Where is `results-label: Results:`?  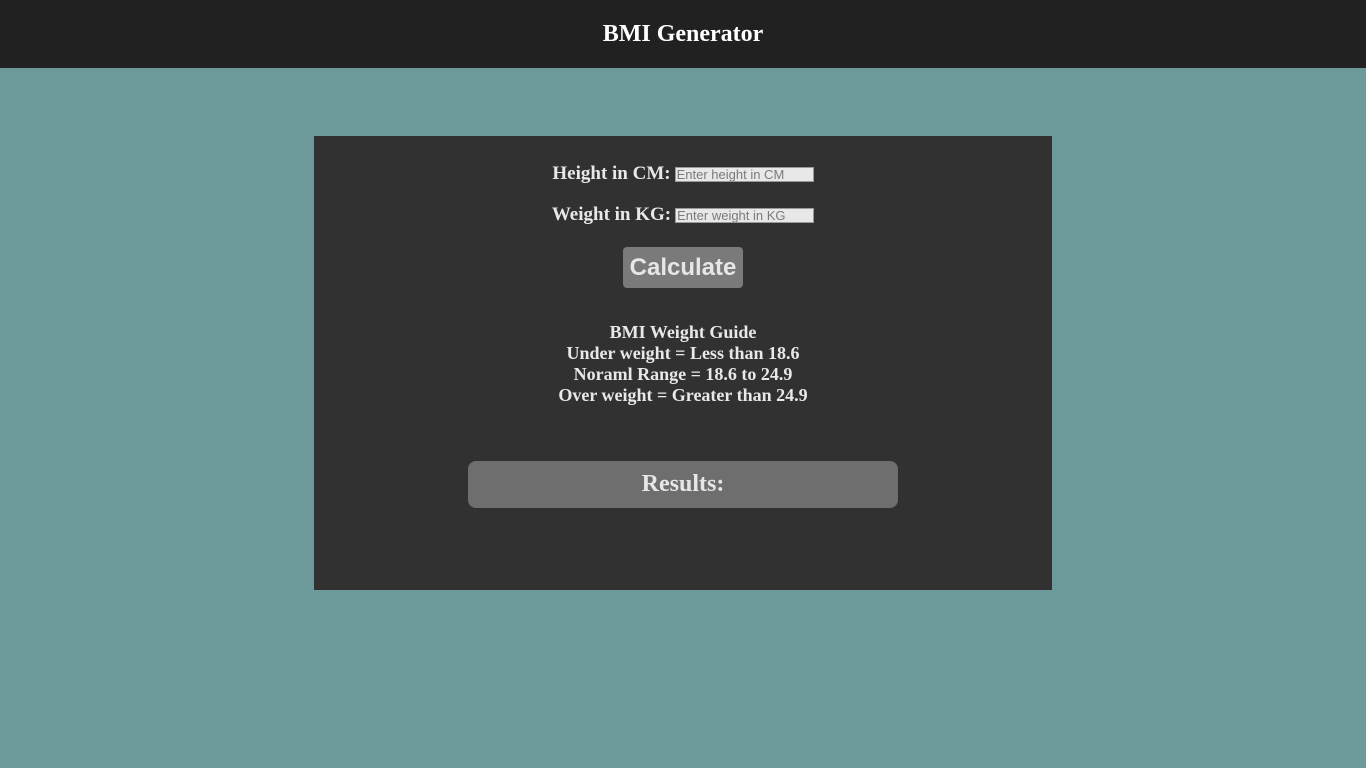 results-label: Results: is located at coordinates (683, 484).